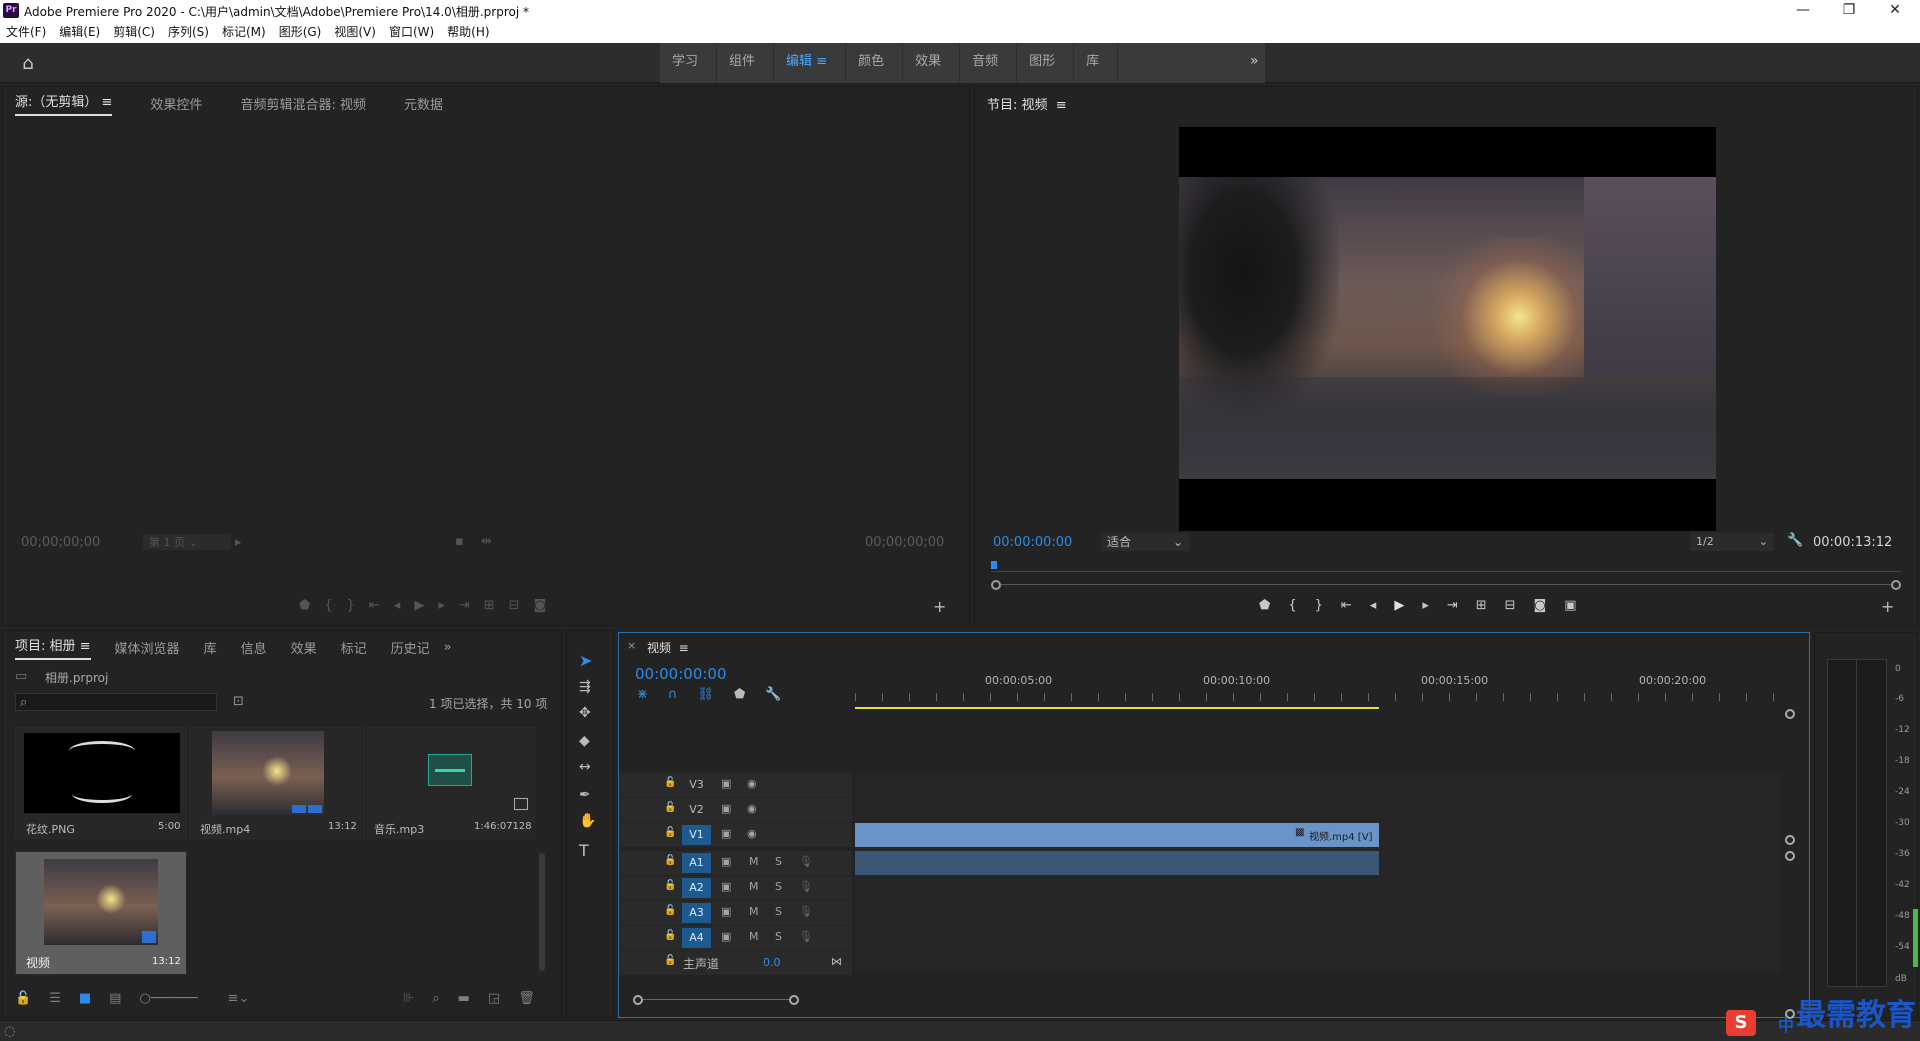 The width and height of the screenshot is (1920, 1041). I want to click on audio-clip, so click(1117, 863).